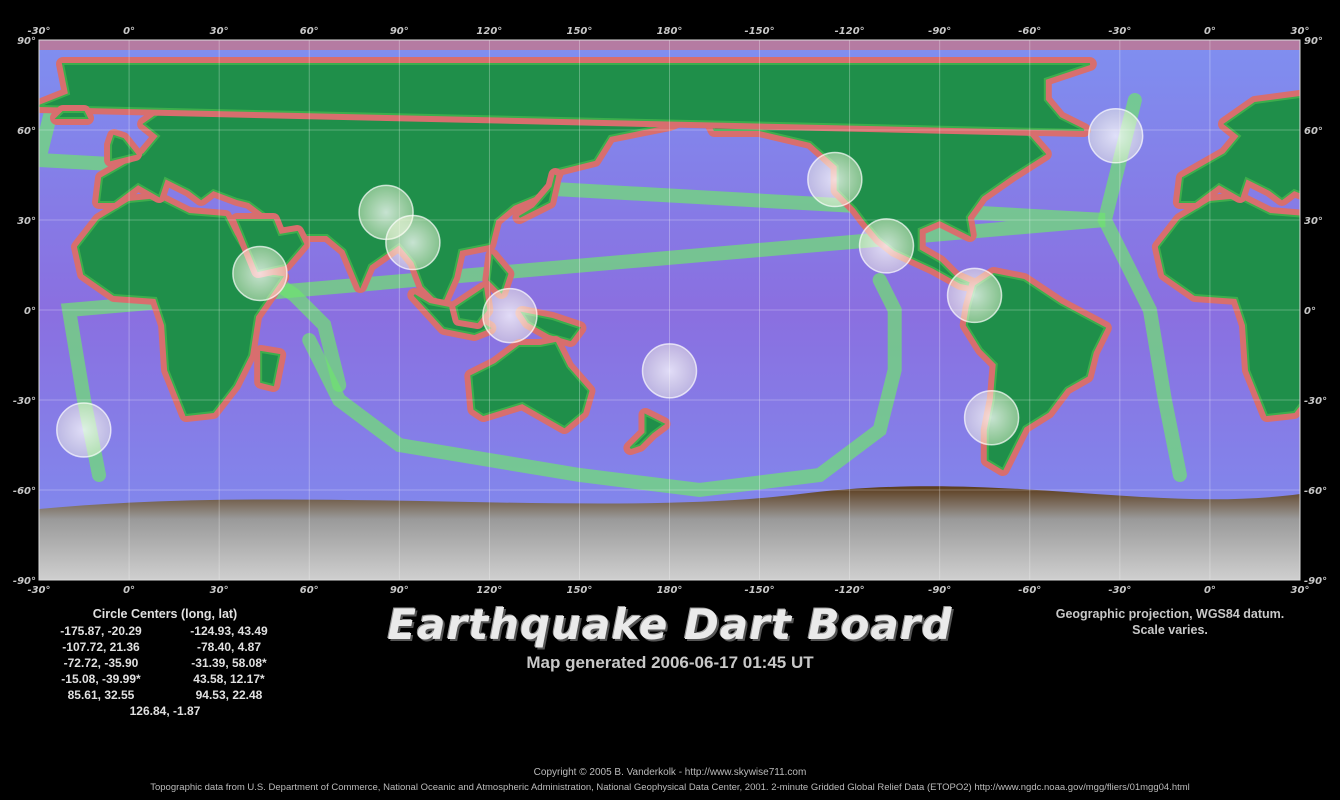  What do you see at coordinates (1170, 630) in the screenshot?
I see `scale-line: Scale varies.` at bounding box center [1170, 630].